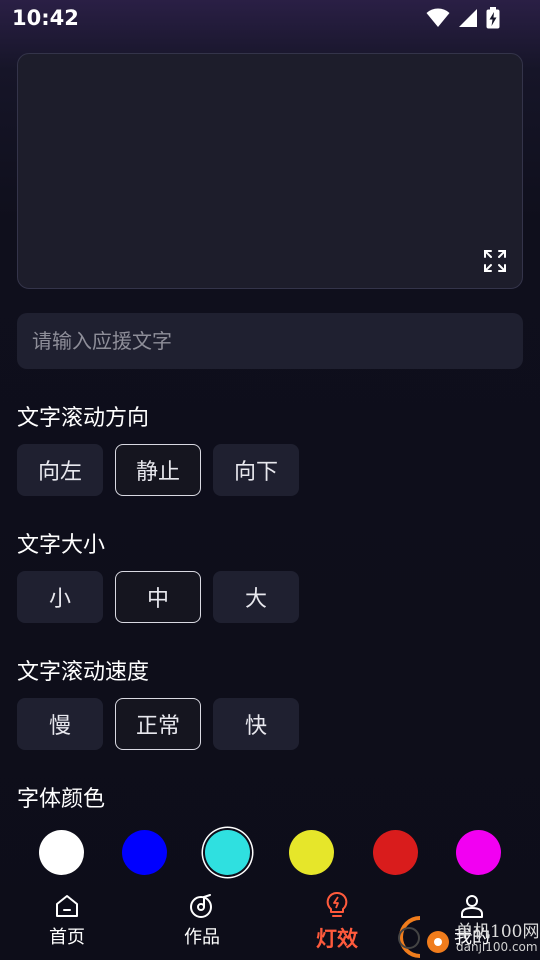 The height and width of the screenshot is (960, 540). What do you see at coordinates (61, 545) in the screenshot?
I see `size-title: 文字大小` at bounding box center [61, 545].